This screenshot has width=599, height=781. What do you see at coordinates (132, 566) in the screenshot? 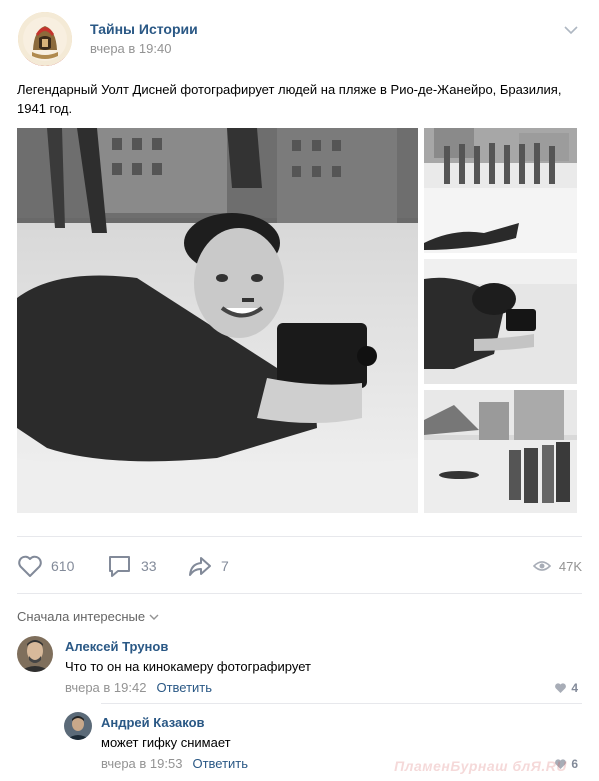
I see `comment-button: 33` at bounding box center [132, 566].